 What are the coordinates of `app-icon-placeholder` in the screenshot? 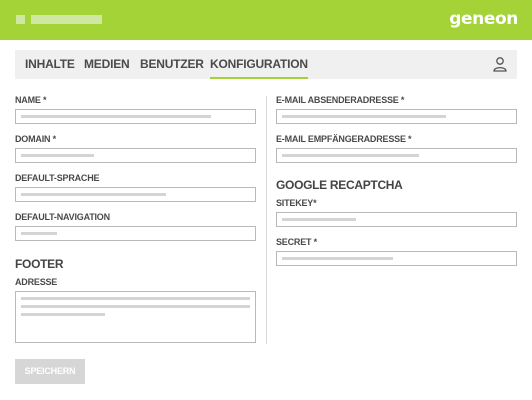 It's located at (20, 19).